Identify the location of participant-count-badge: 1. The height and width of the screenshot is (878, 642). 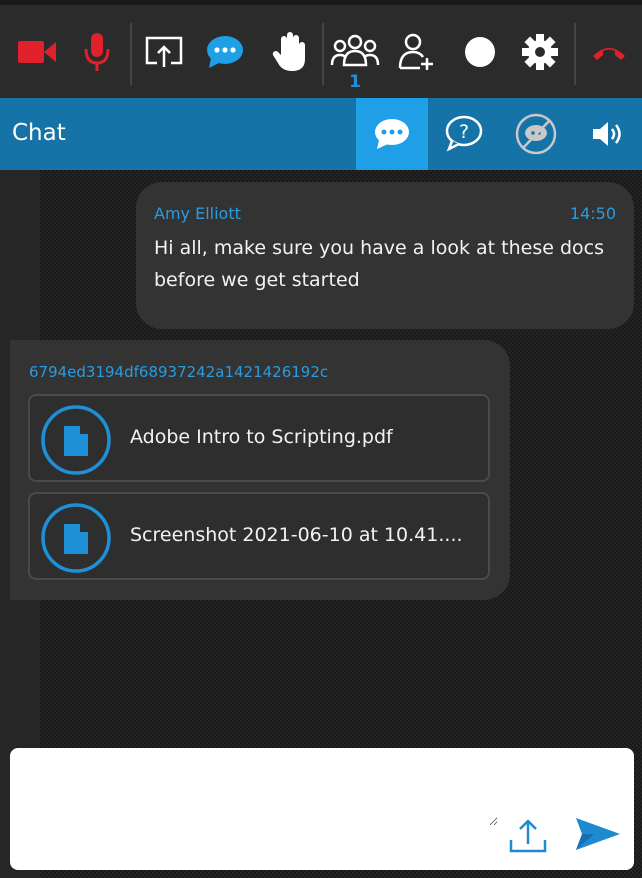
(355, 82).